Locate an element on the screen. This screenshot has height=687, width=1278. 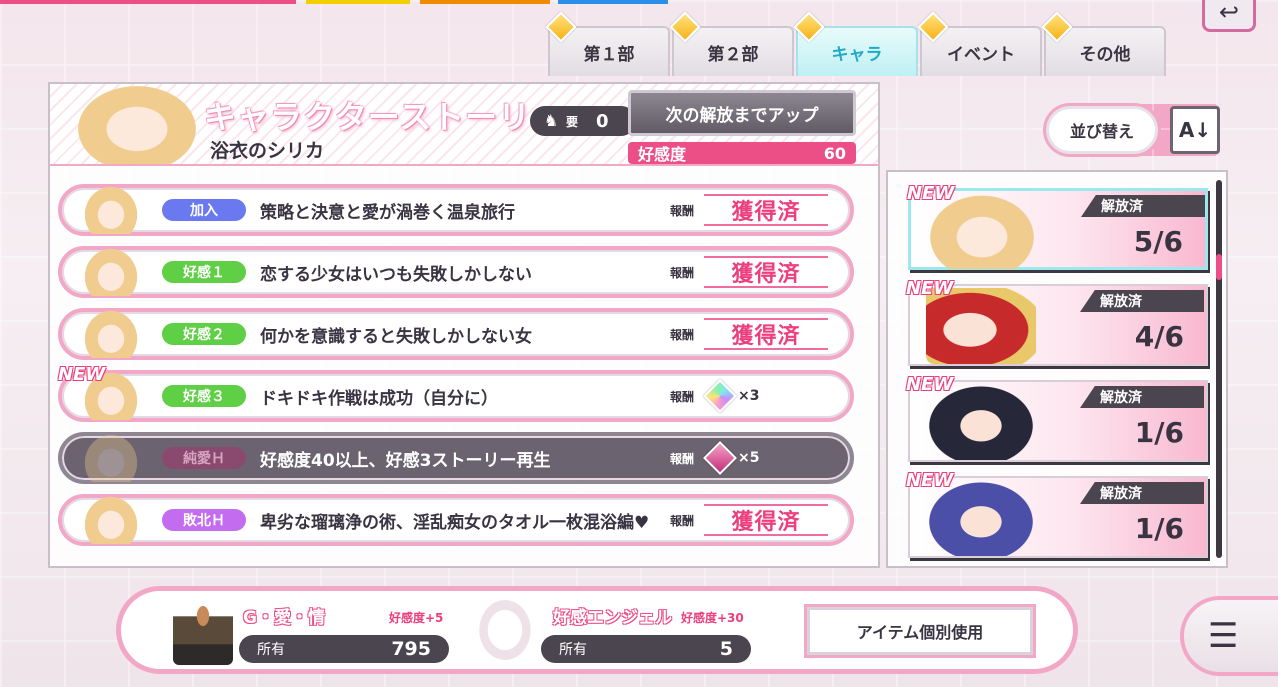
tab-label: 第２部 is located at coordinates (733, 54).